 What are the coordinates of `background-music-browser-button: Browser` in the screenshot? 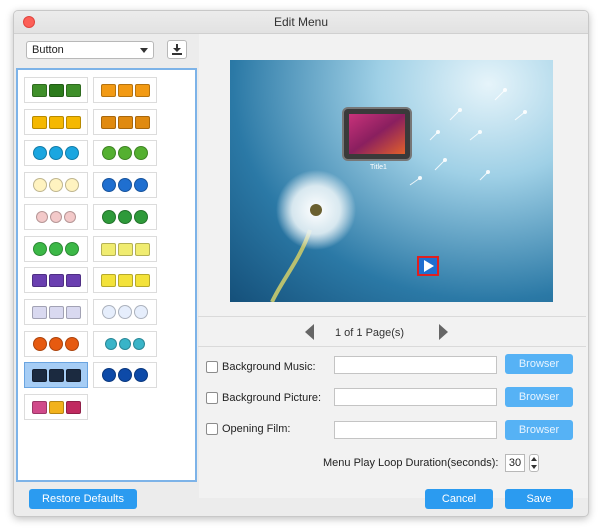 It's located at (539, 364).